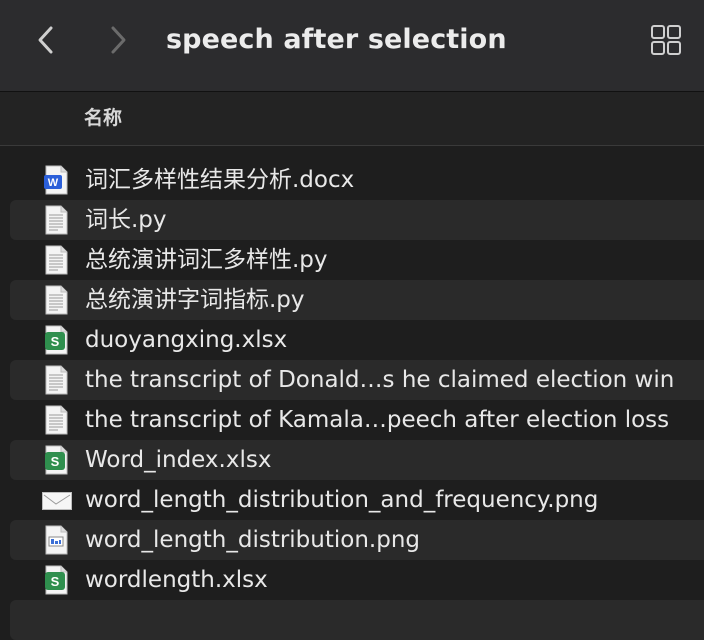 The image size is (704, 640). Describe the element at coordinates (357, 300) in the screenshot. I see `file-row: 总统演讲字词指标.py` at that location.